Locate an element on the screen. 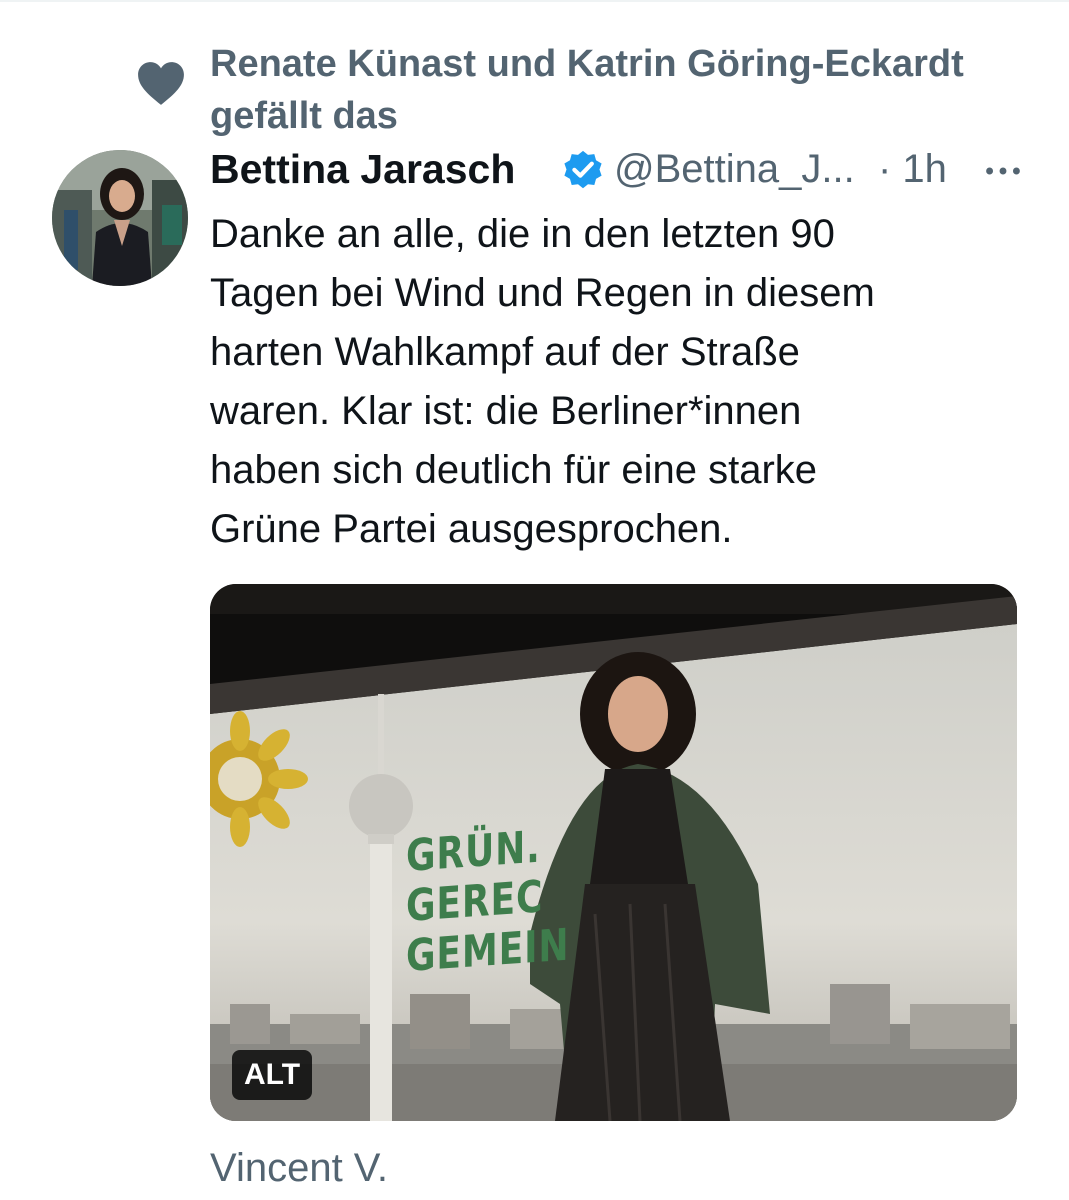 The image size is (1069, 1200). avatar-image is located at coordinates (120, 218).